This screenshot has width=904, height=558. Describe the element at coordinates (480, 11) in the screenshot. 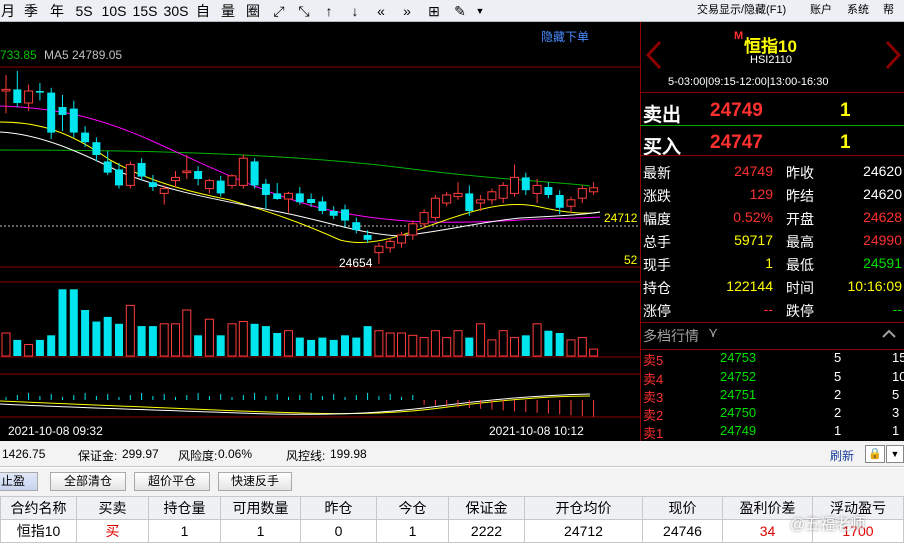

I see `dropdown-icon: ▼` at that location.